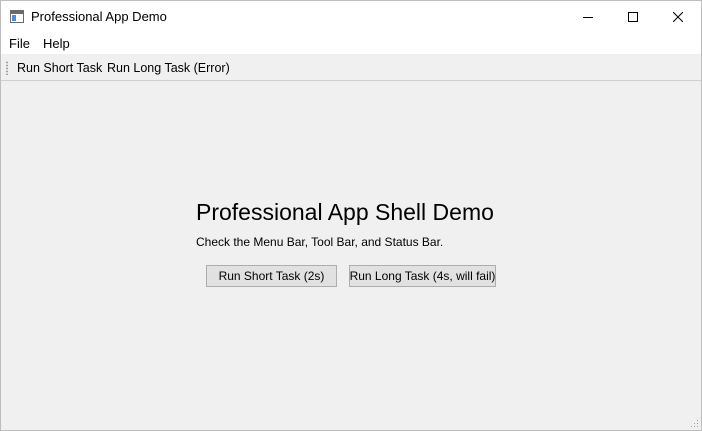  I want to click on minimize-button, so click(588, 16).